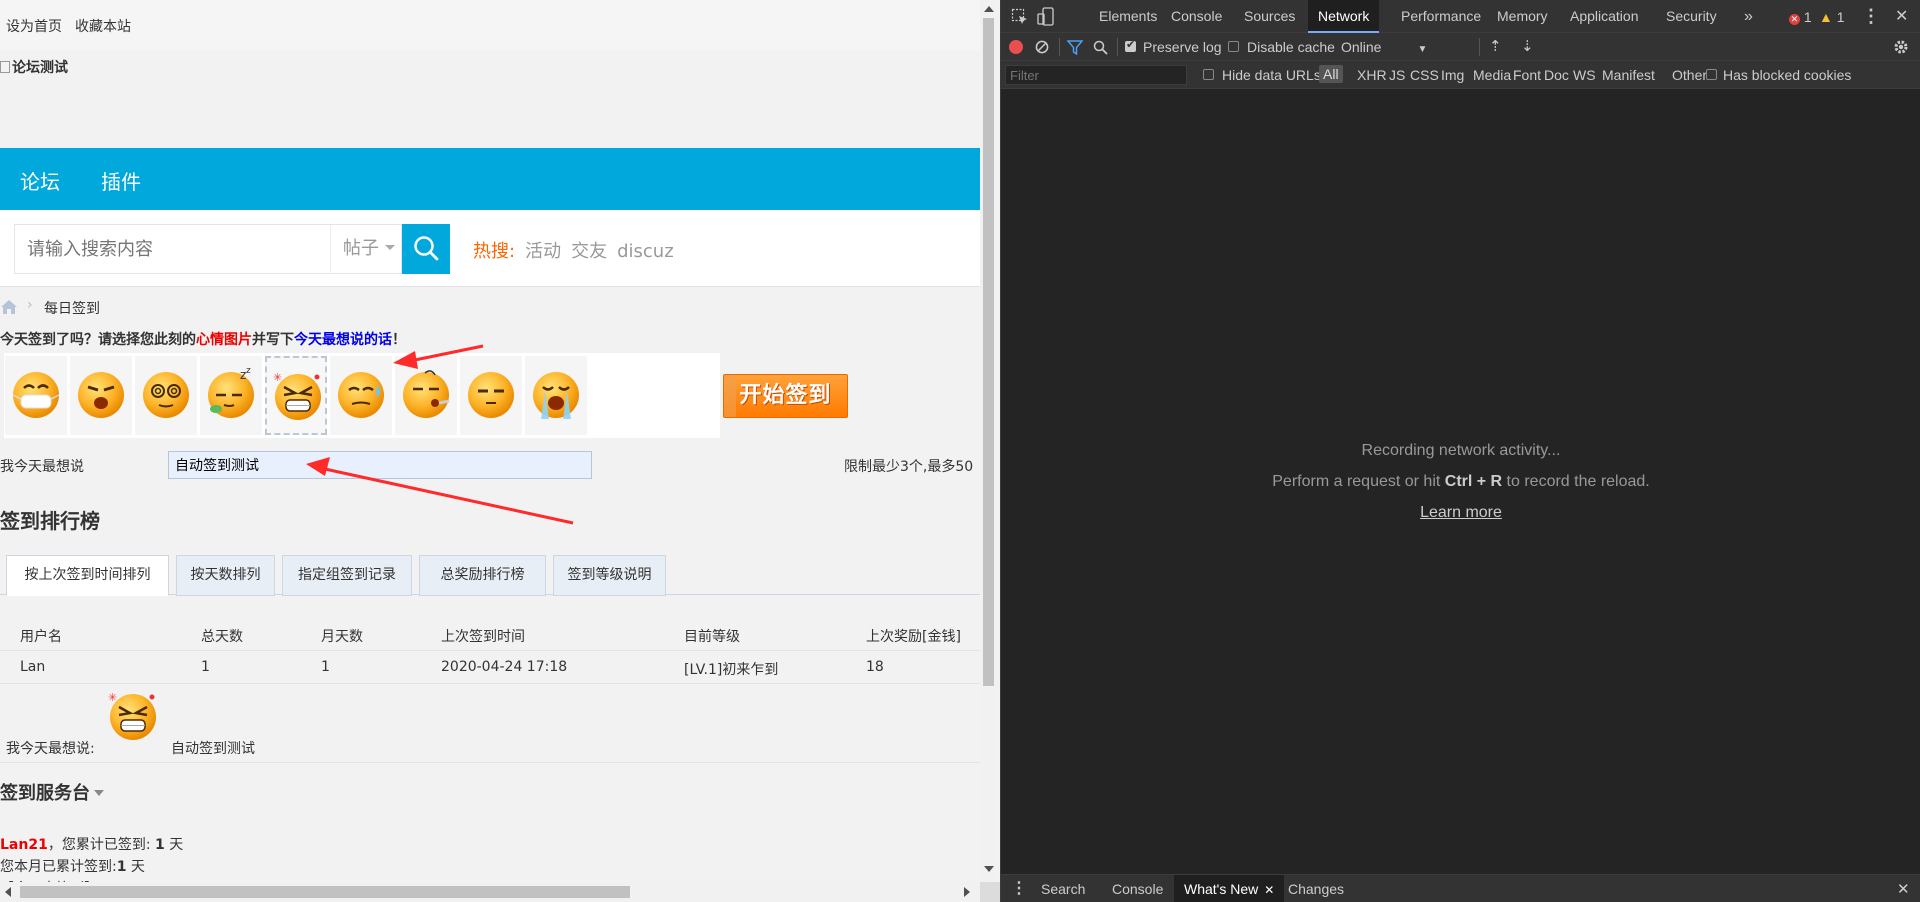 The width and height of the screenshot is (1920, 902). What do you see at coordinates (1372, 75) in the screenshot?
I see `filter-type-xhr: XHR` at bounding box center [1372, 75].